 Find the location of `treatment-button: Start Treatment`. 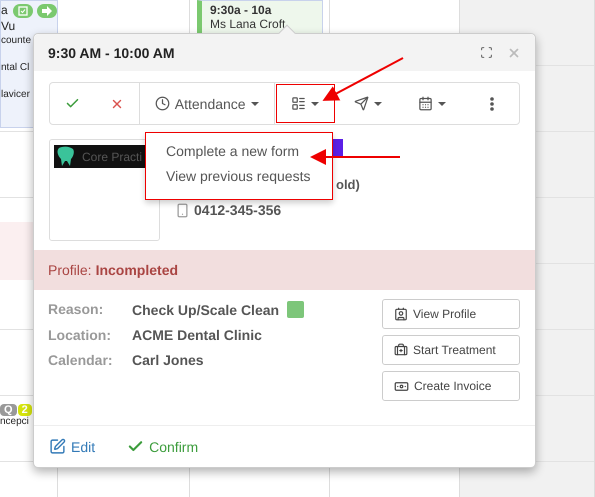

treatment-button: Start Treatment is located at coordinates (451, 350).